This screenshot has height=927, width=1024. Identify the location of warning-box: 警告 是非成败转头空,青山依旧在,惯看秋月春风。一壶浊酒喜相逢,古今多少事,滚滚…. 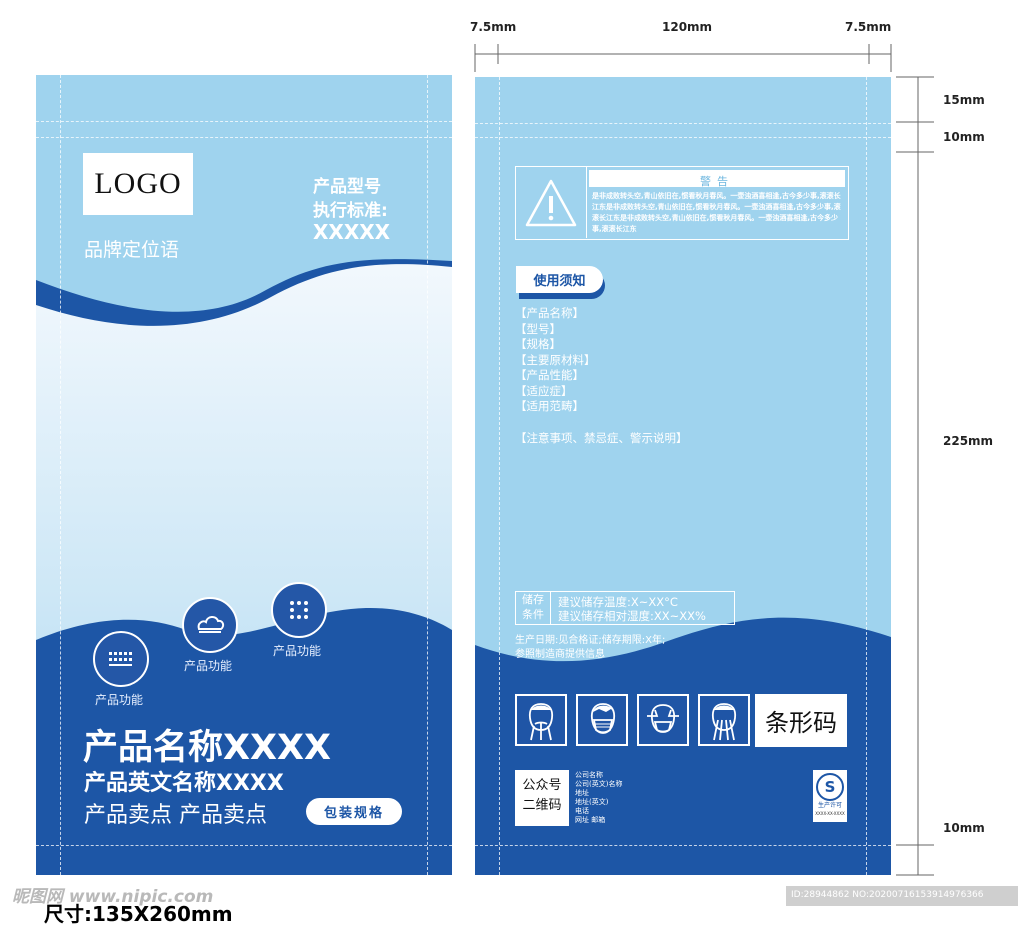
(682, 203).